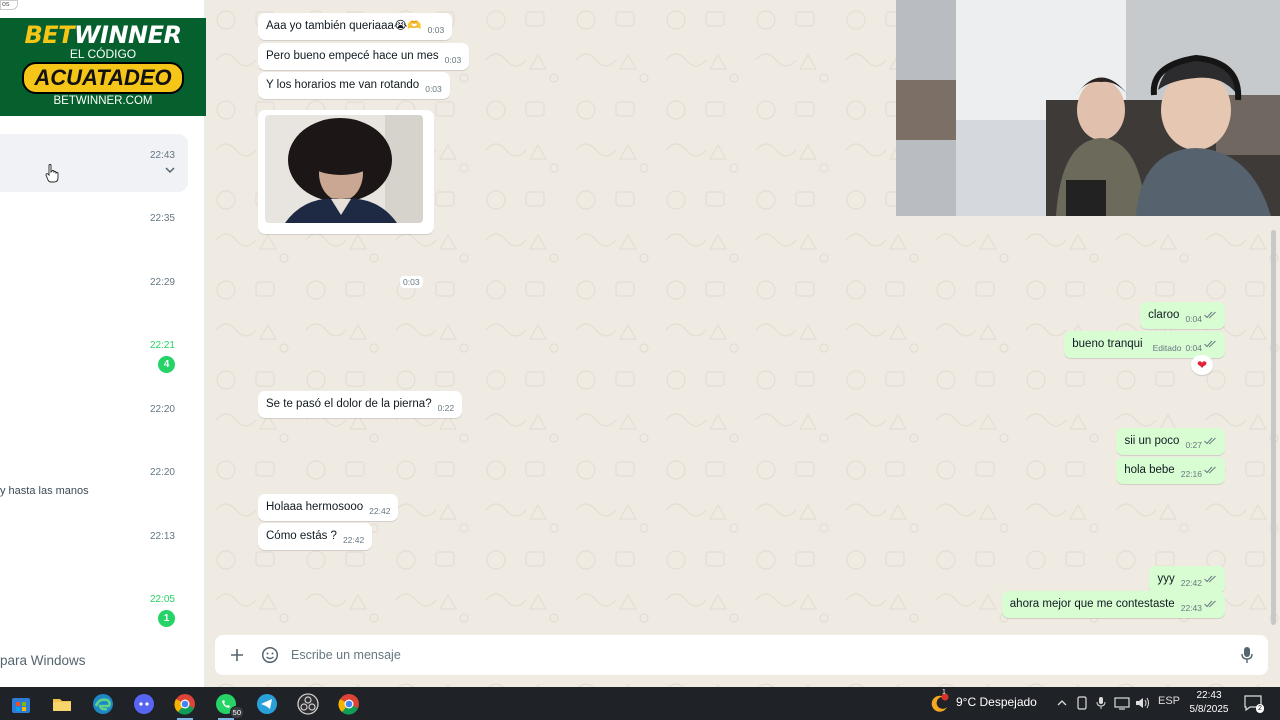 Image resolution: width=1280 pixels, height=720 pixels. Describe the element at coordinates (162, 599) in the screenshot. I see `chat-time: 22:05` at that location.